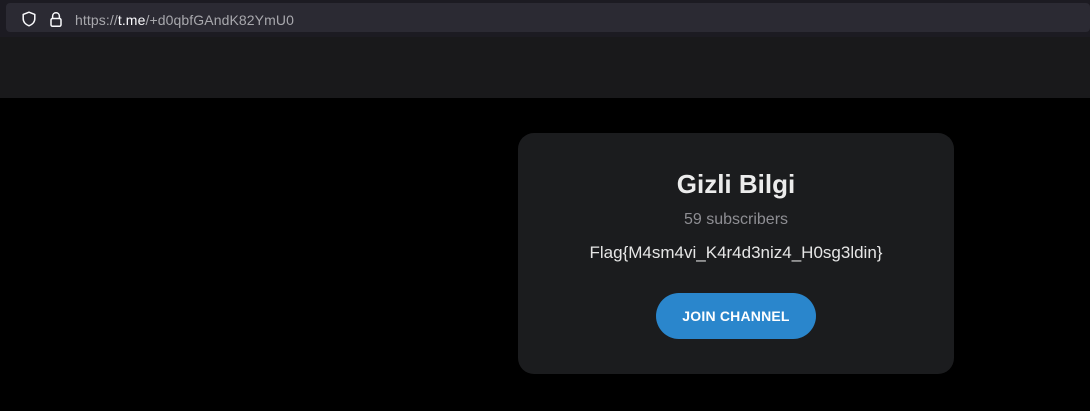 The height and width of the screenshot is (411, 1090). What do you see at coordinates (548, 17) in the screenshot?
I see `address-bar: https://t.me/+d0qbfGAndK82YmU0` at bounding box center [548, 17].